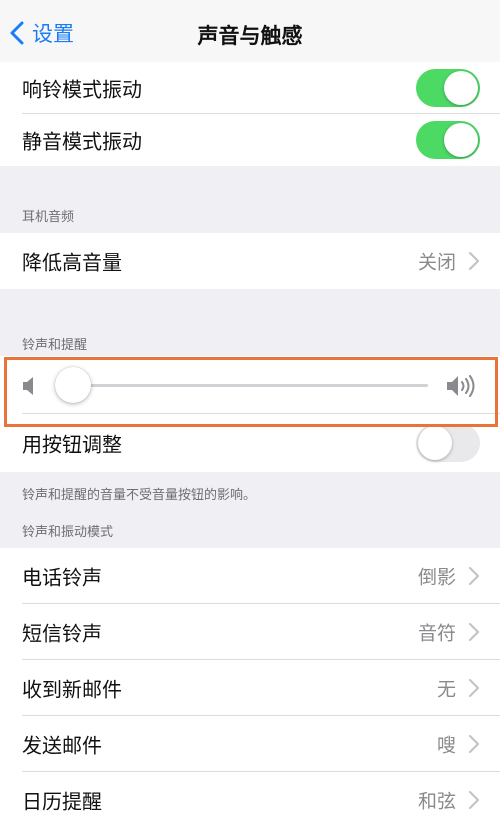 The image size is (500, 826). I want to click on silent-vibrate-toggle, so click(448, 140).